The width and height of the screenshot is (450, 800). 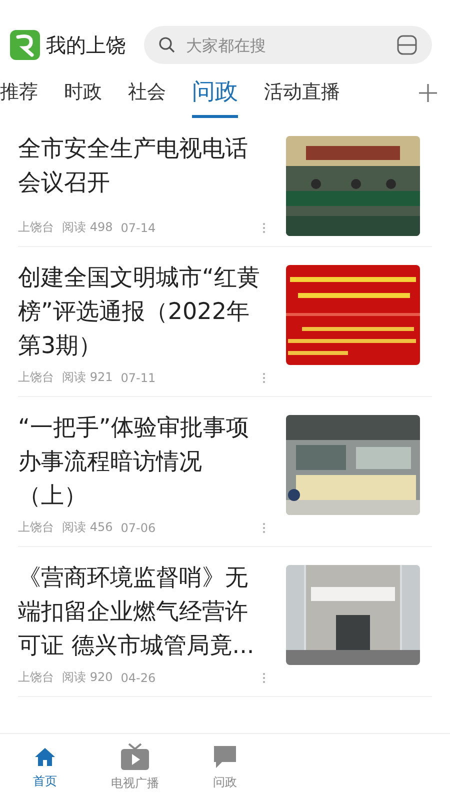 What do you see at coordinates (215, 97) in the screenshot?
I see `channel-tab: 问政` at bounding box center [215, 97].